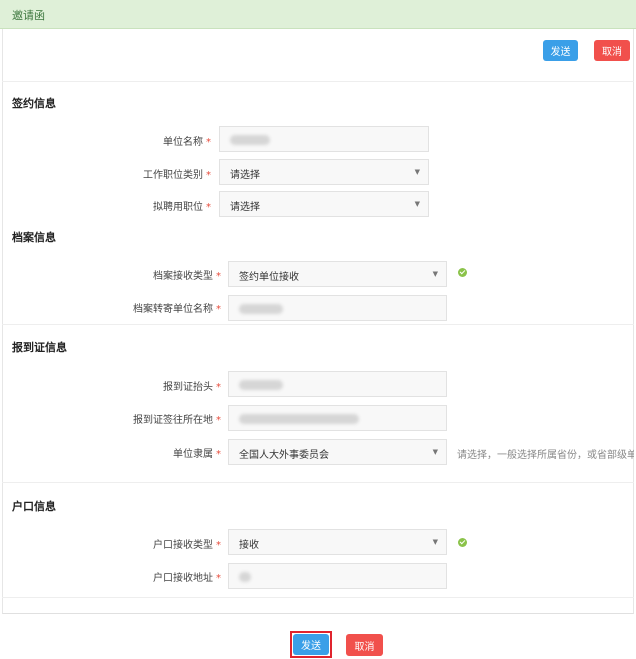 Image resolution: width=636 pixels, height=659 pixels. Describe the element at coordinates (337, 274) in the screenshot. I see `archive-receive-type-select: 签约单位接收 ▼` at that location.